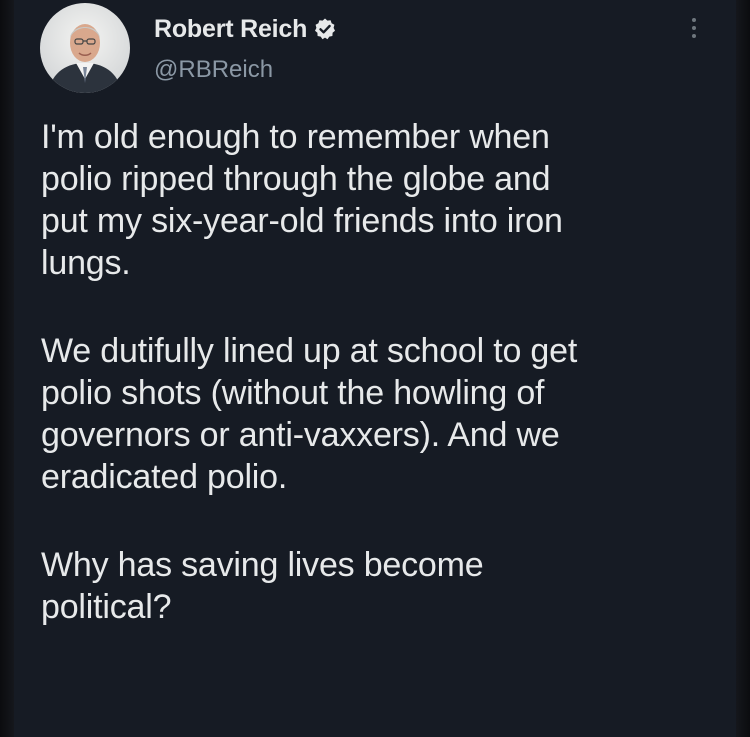 The height and width of the screenshot is (737, 750). Describe the element at coordinates (213, 70) in the screenshot. I see `author-handle: @RBReich` at that location.